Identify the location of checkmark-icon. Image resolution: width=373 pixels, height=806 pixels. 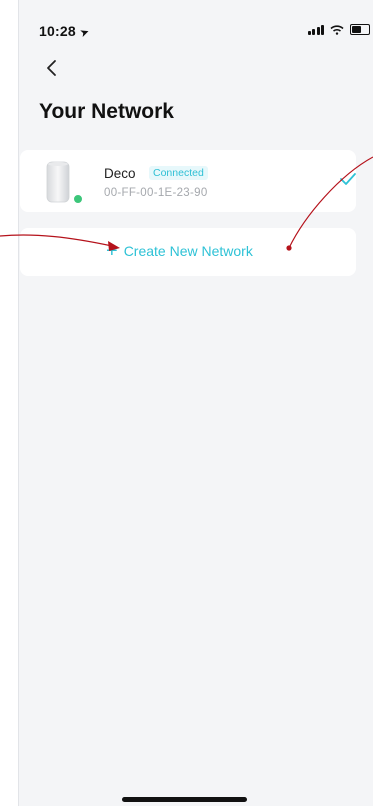
(348, 179).